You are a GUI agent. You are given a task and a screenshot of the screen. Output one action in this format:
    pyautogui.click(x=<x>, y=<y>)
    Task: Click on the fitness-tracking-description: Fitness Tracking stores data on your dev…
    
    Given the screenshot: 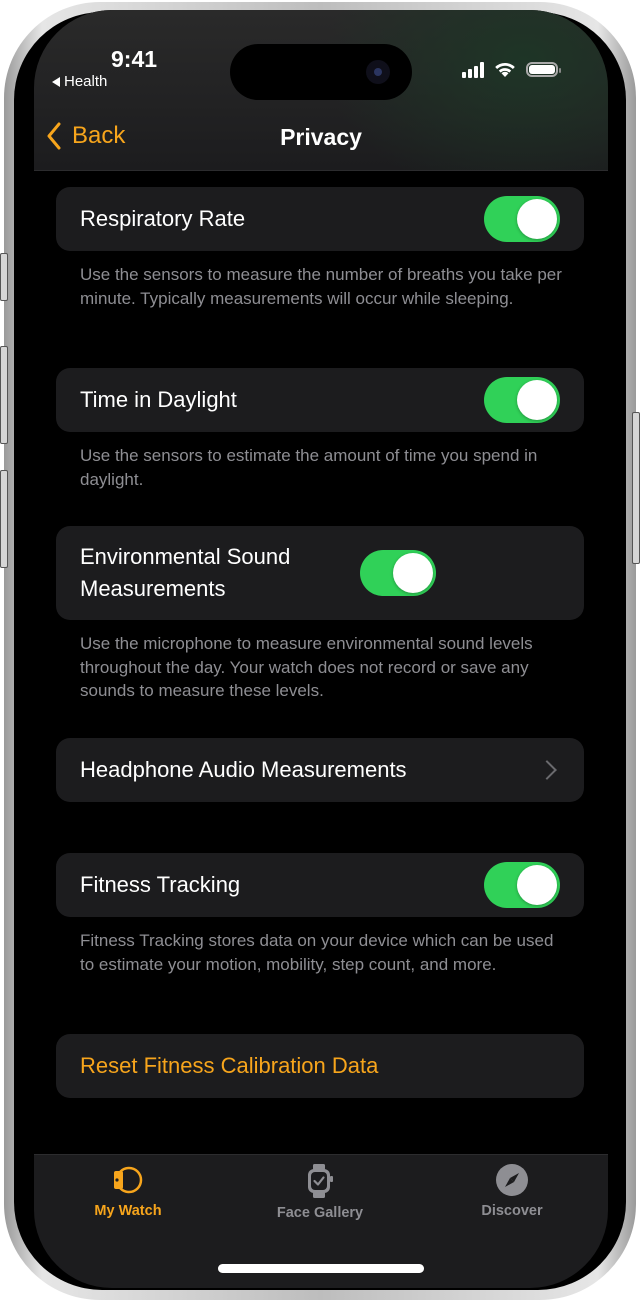 What is the action you would take?
    pyautogui.click(x=317, y=952)
    